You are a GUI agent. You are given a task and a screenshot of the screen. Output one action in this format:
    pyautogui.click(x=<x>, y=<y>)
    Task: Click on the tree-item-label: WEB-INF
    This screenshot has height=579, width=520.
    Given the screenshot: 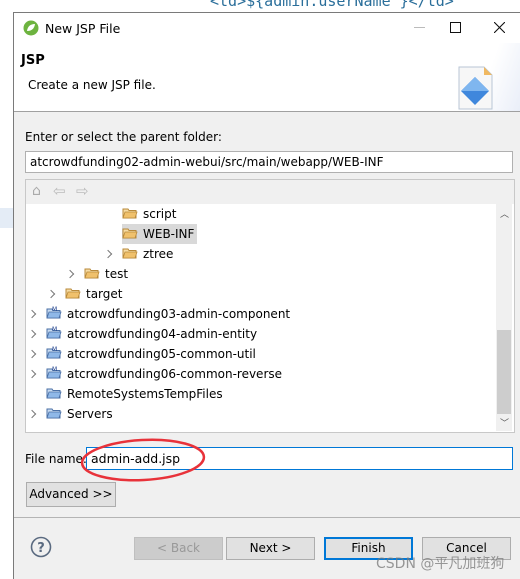 What is the action you would take?
    pyautogui.click(x=169, y=234)
    